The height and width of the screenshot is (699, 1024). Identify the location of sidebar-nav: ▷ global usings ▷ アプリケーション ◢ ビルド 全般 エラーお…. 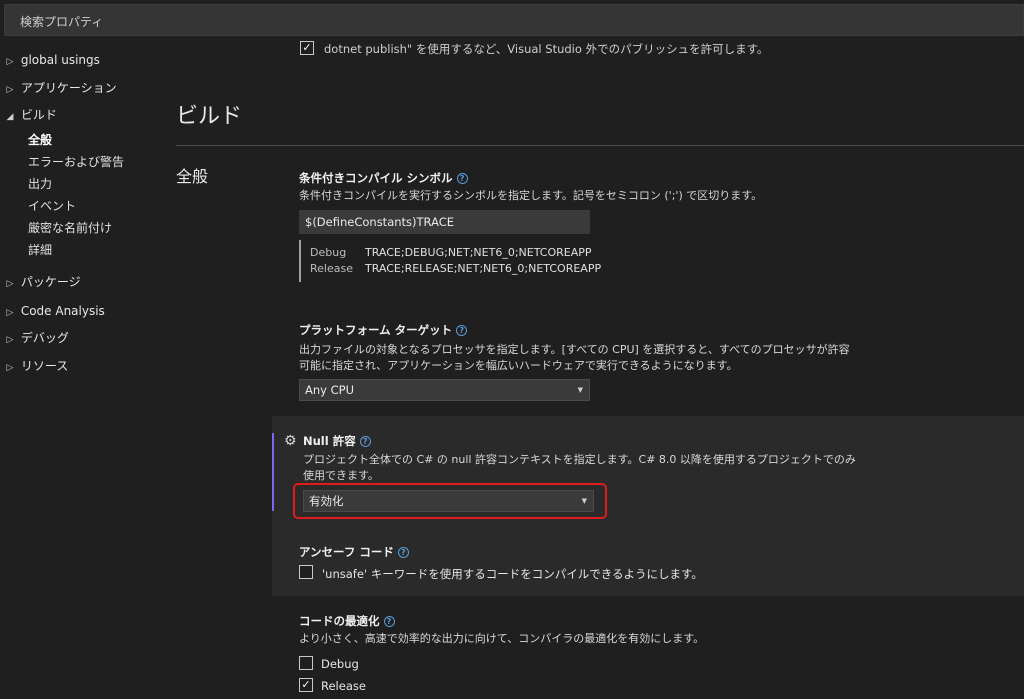
(80, 368).